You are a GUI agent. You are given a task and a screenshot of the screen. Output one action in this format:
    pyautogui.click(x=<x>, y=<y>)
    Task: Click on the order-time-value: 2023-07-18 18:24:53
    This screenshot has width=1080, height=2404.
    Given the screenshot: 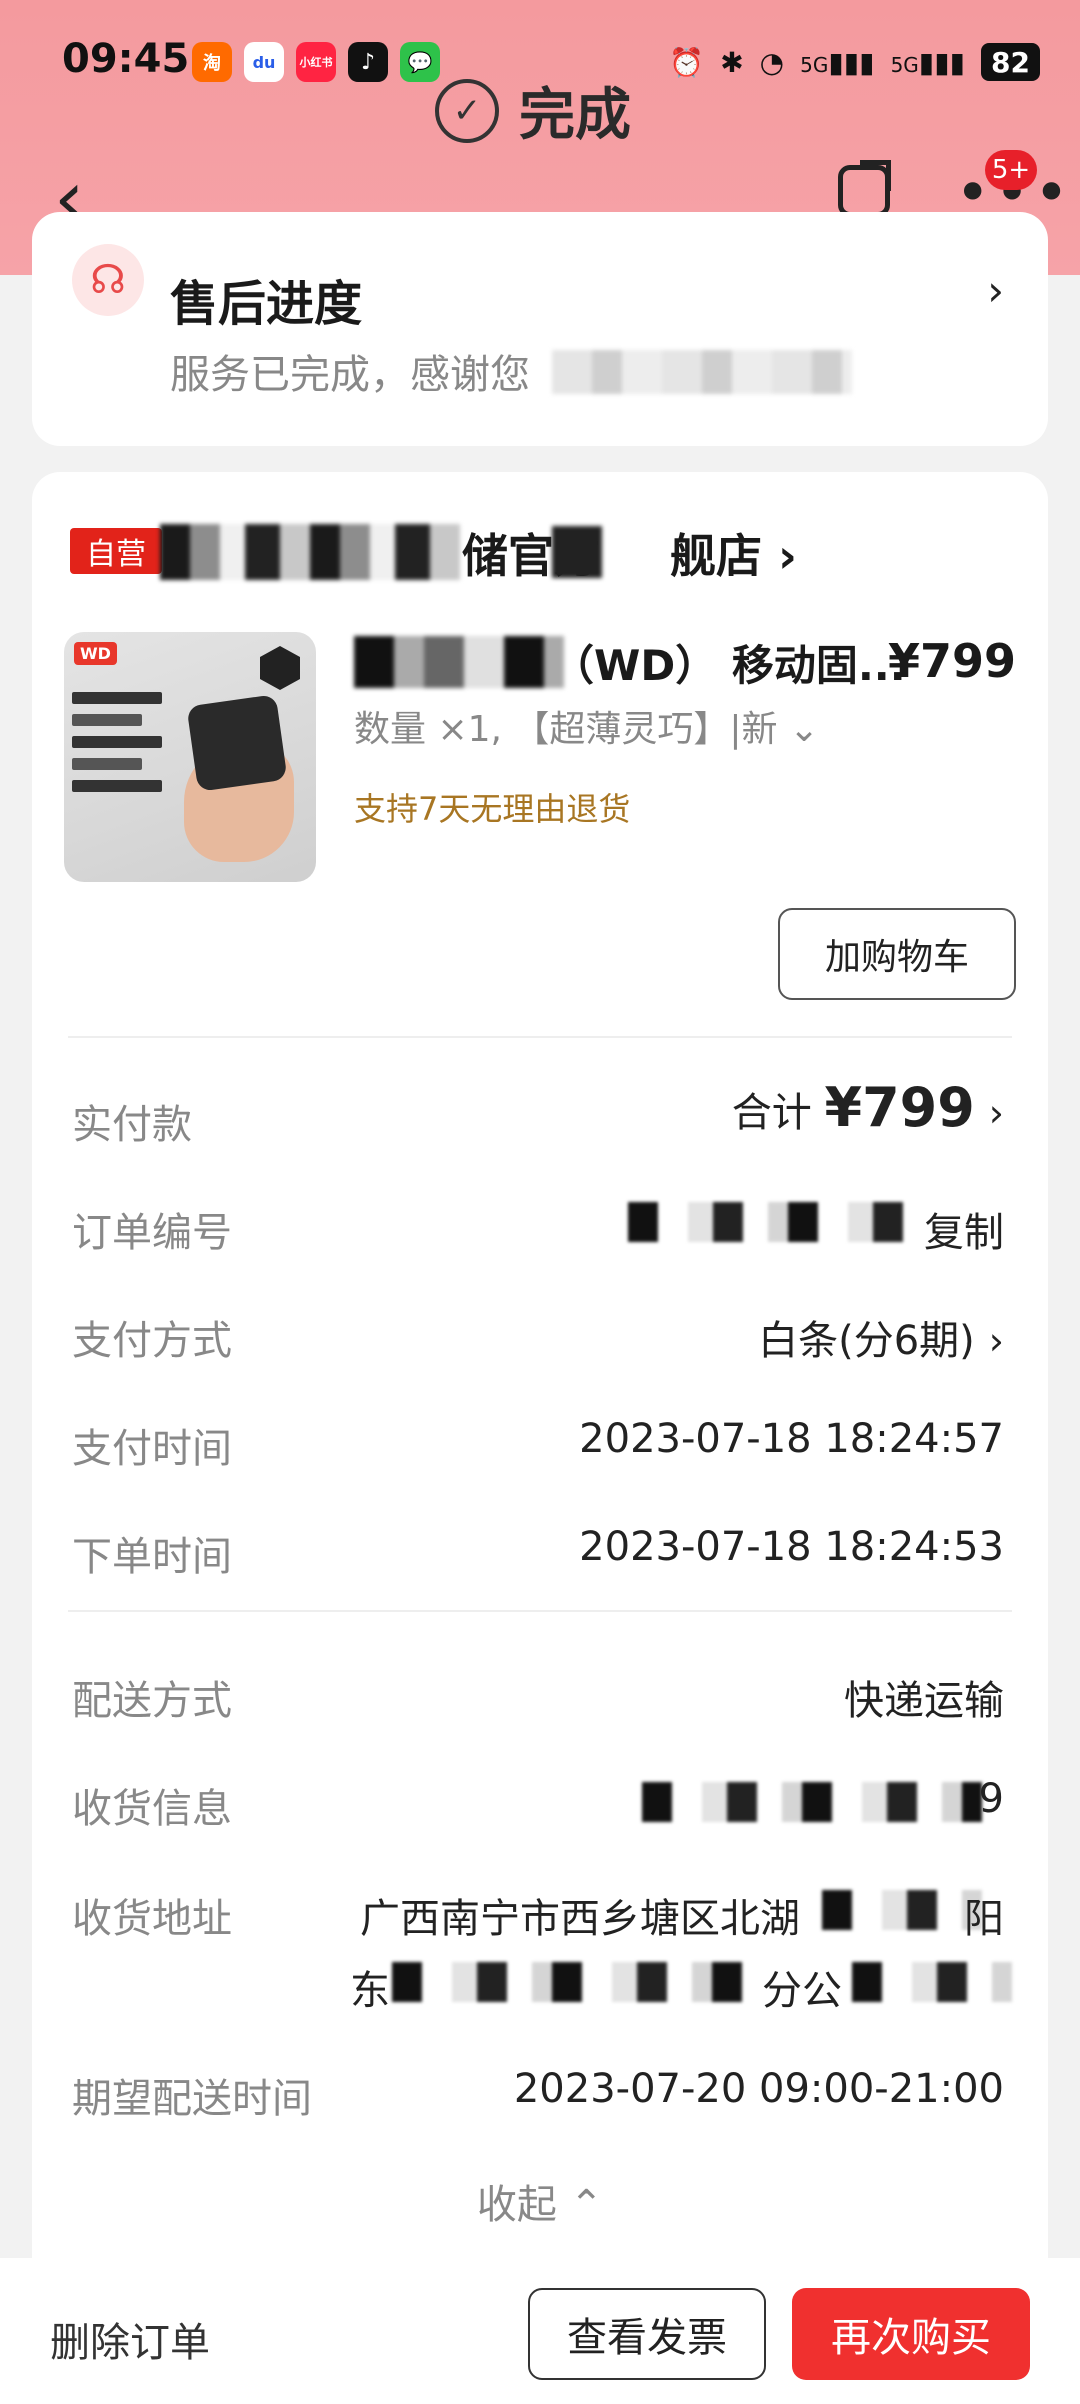 What is the action you would take?
    pyautogui.click(x=791, y=1547)
    